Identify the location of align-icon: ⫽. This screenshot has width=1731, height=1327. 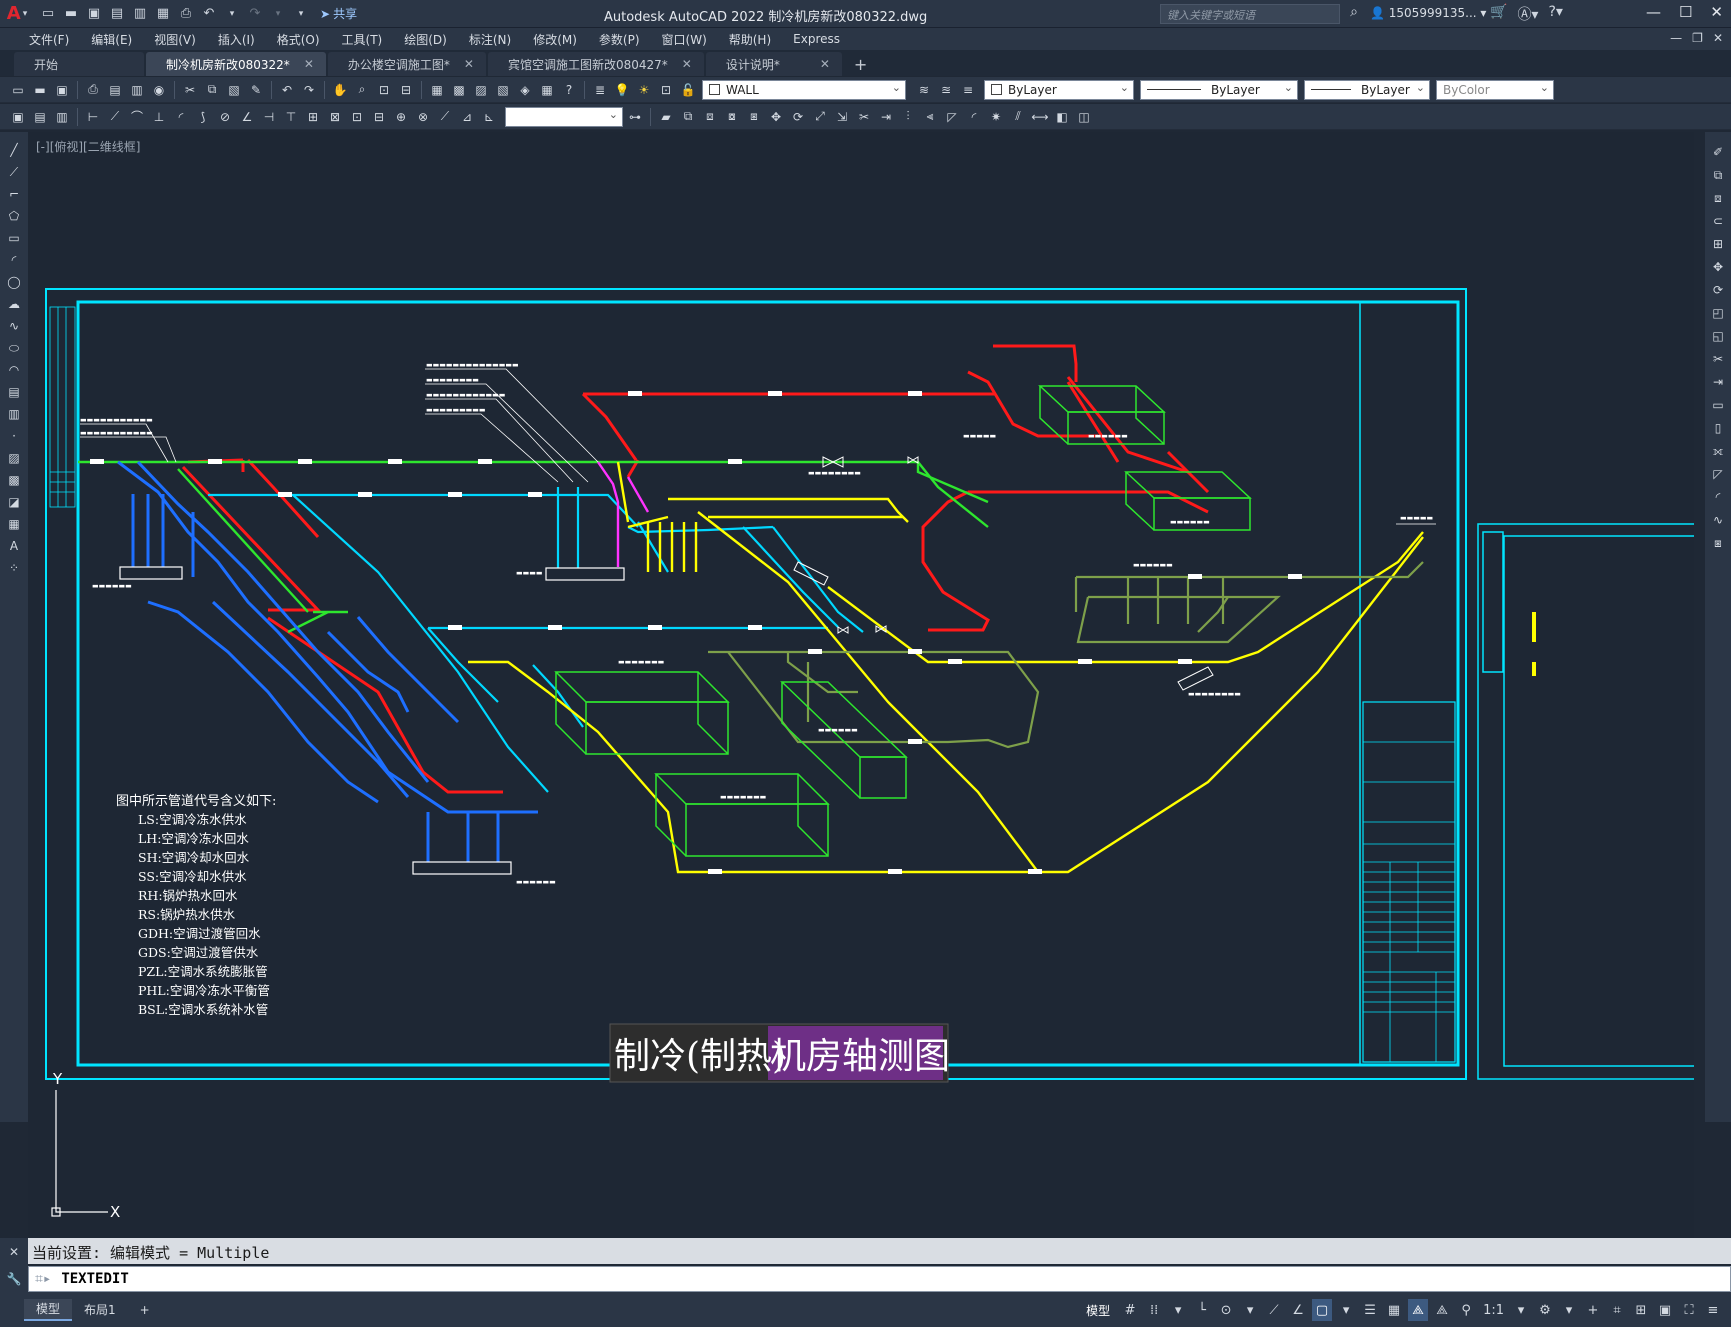
(1018, 117).